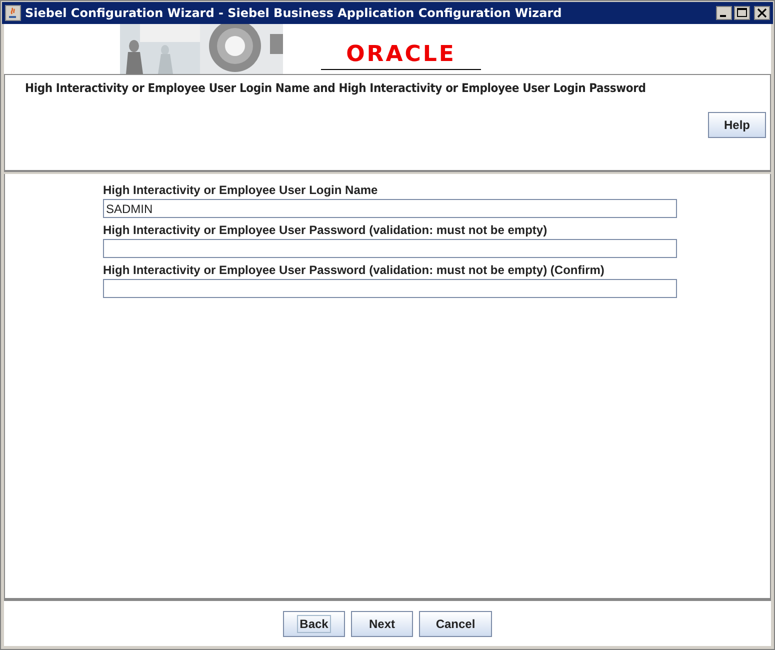 This screenshot has height=650, width=775. I want to click on step-description: High Interactivity or Employee User Login Name and High Interactivity or Employee User Login Password, so click(336, 88).